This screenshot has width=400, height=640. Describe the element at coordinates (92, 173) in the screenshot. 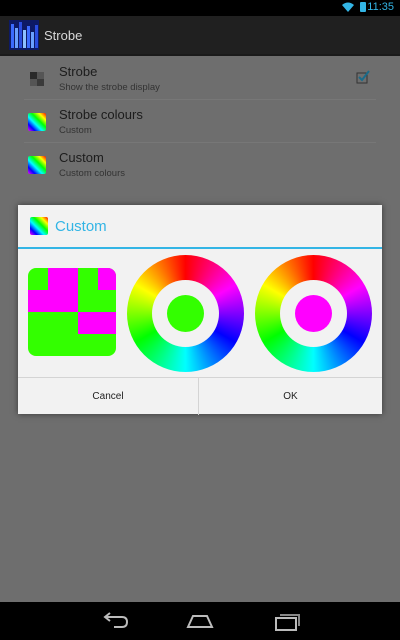

I see `pref-summary: Custom colours` at that location.